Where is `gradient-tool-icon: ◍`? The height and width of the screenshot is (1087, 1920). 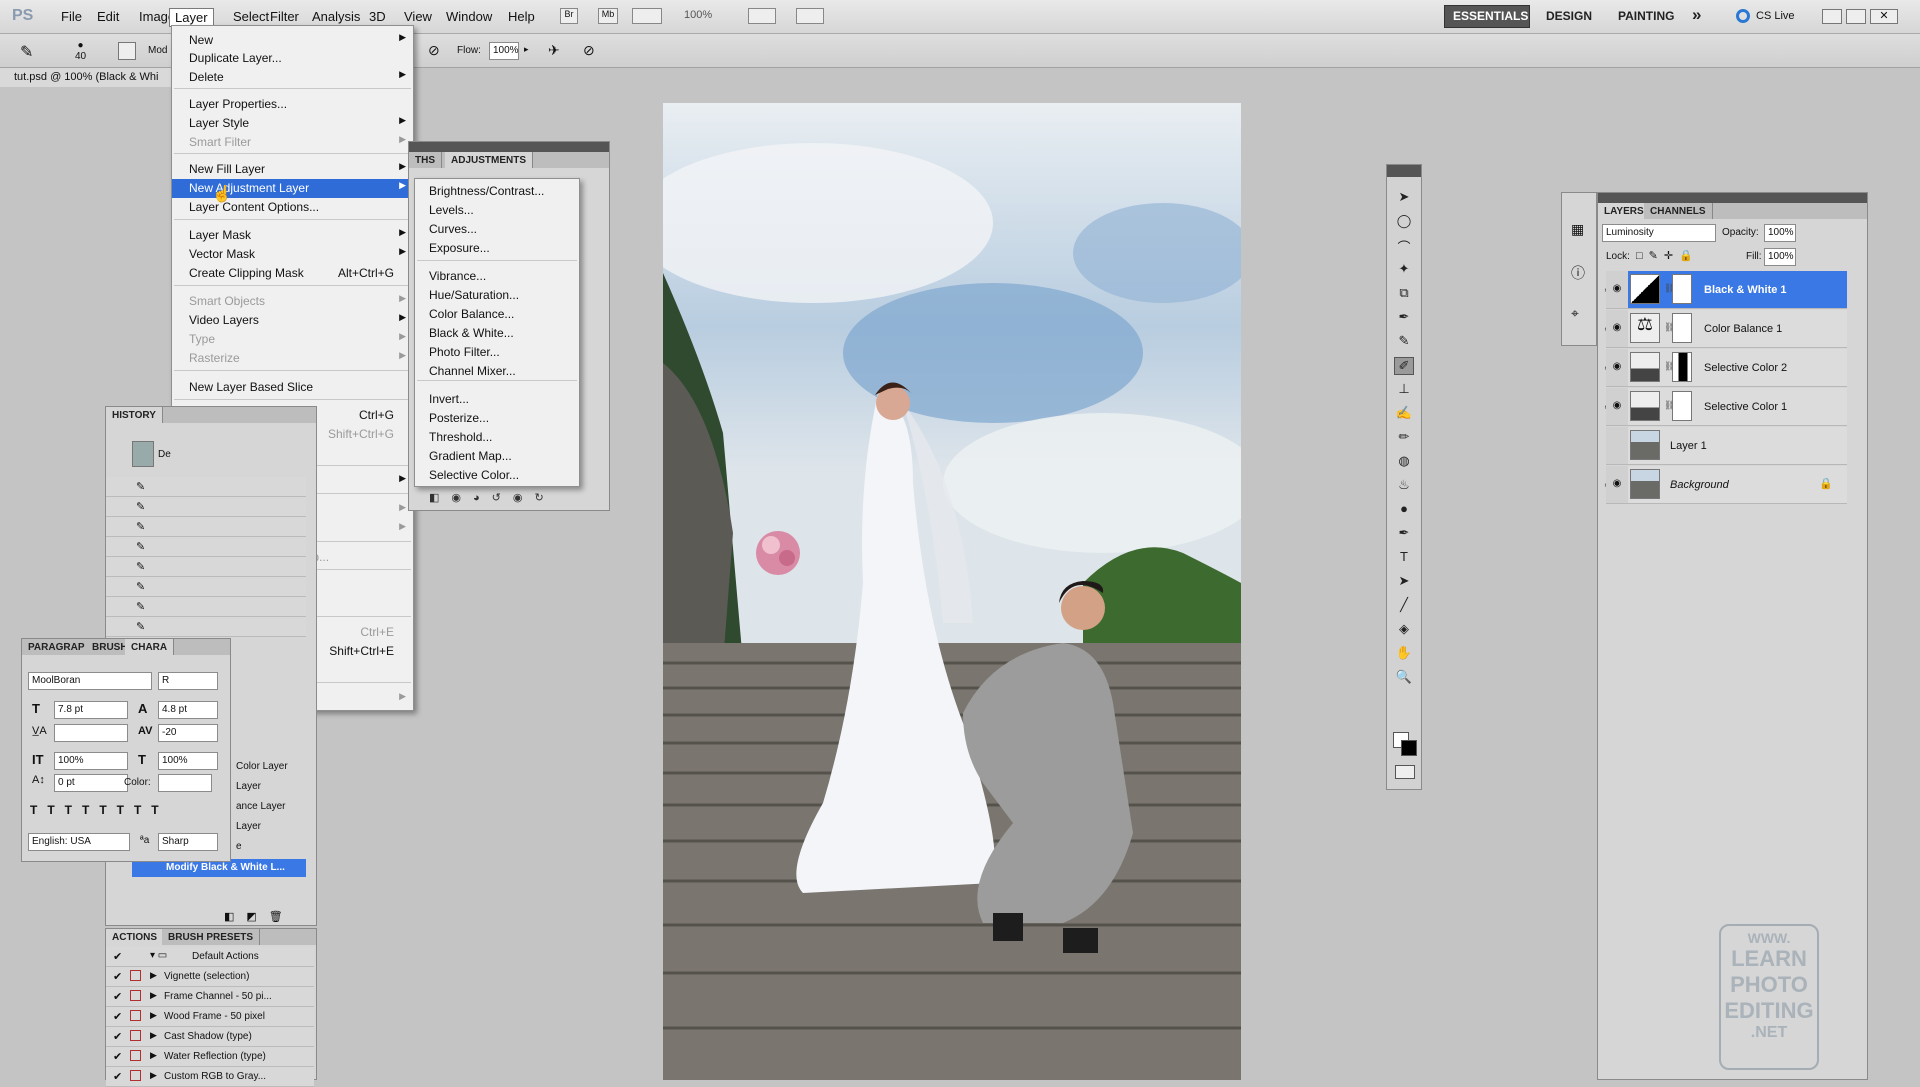 gradient-tool-icon: ◍ is located at coordinates (1404, 462).